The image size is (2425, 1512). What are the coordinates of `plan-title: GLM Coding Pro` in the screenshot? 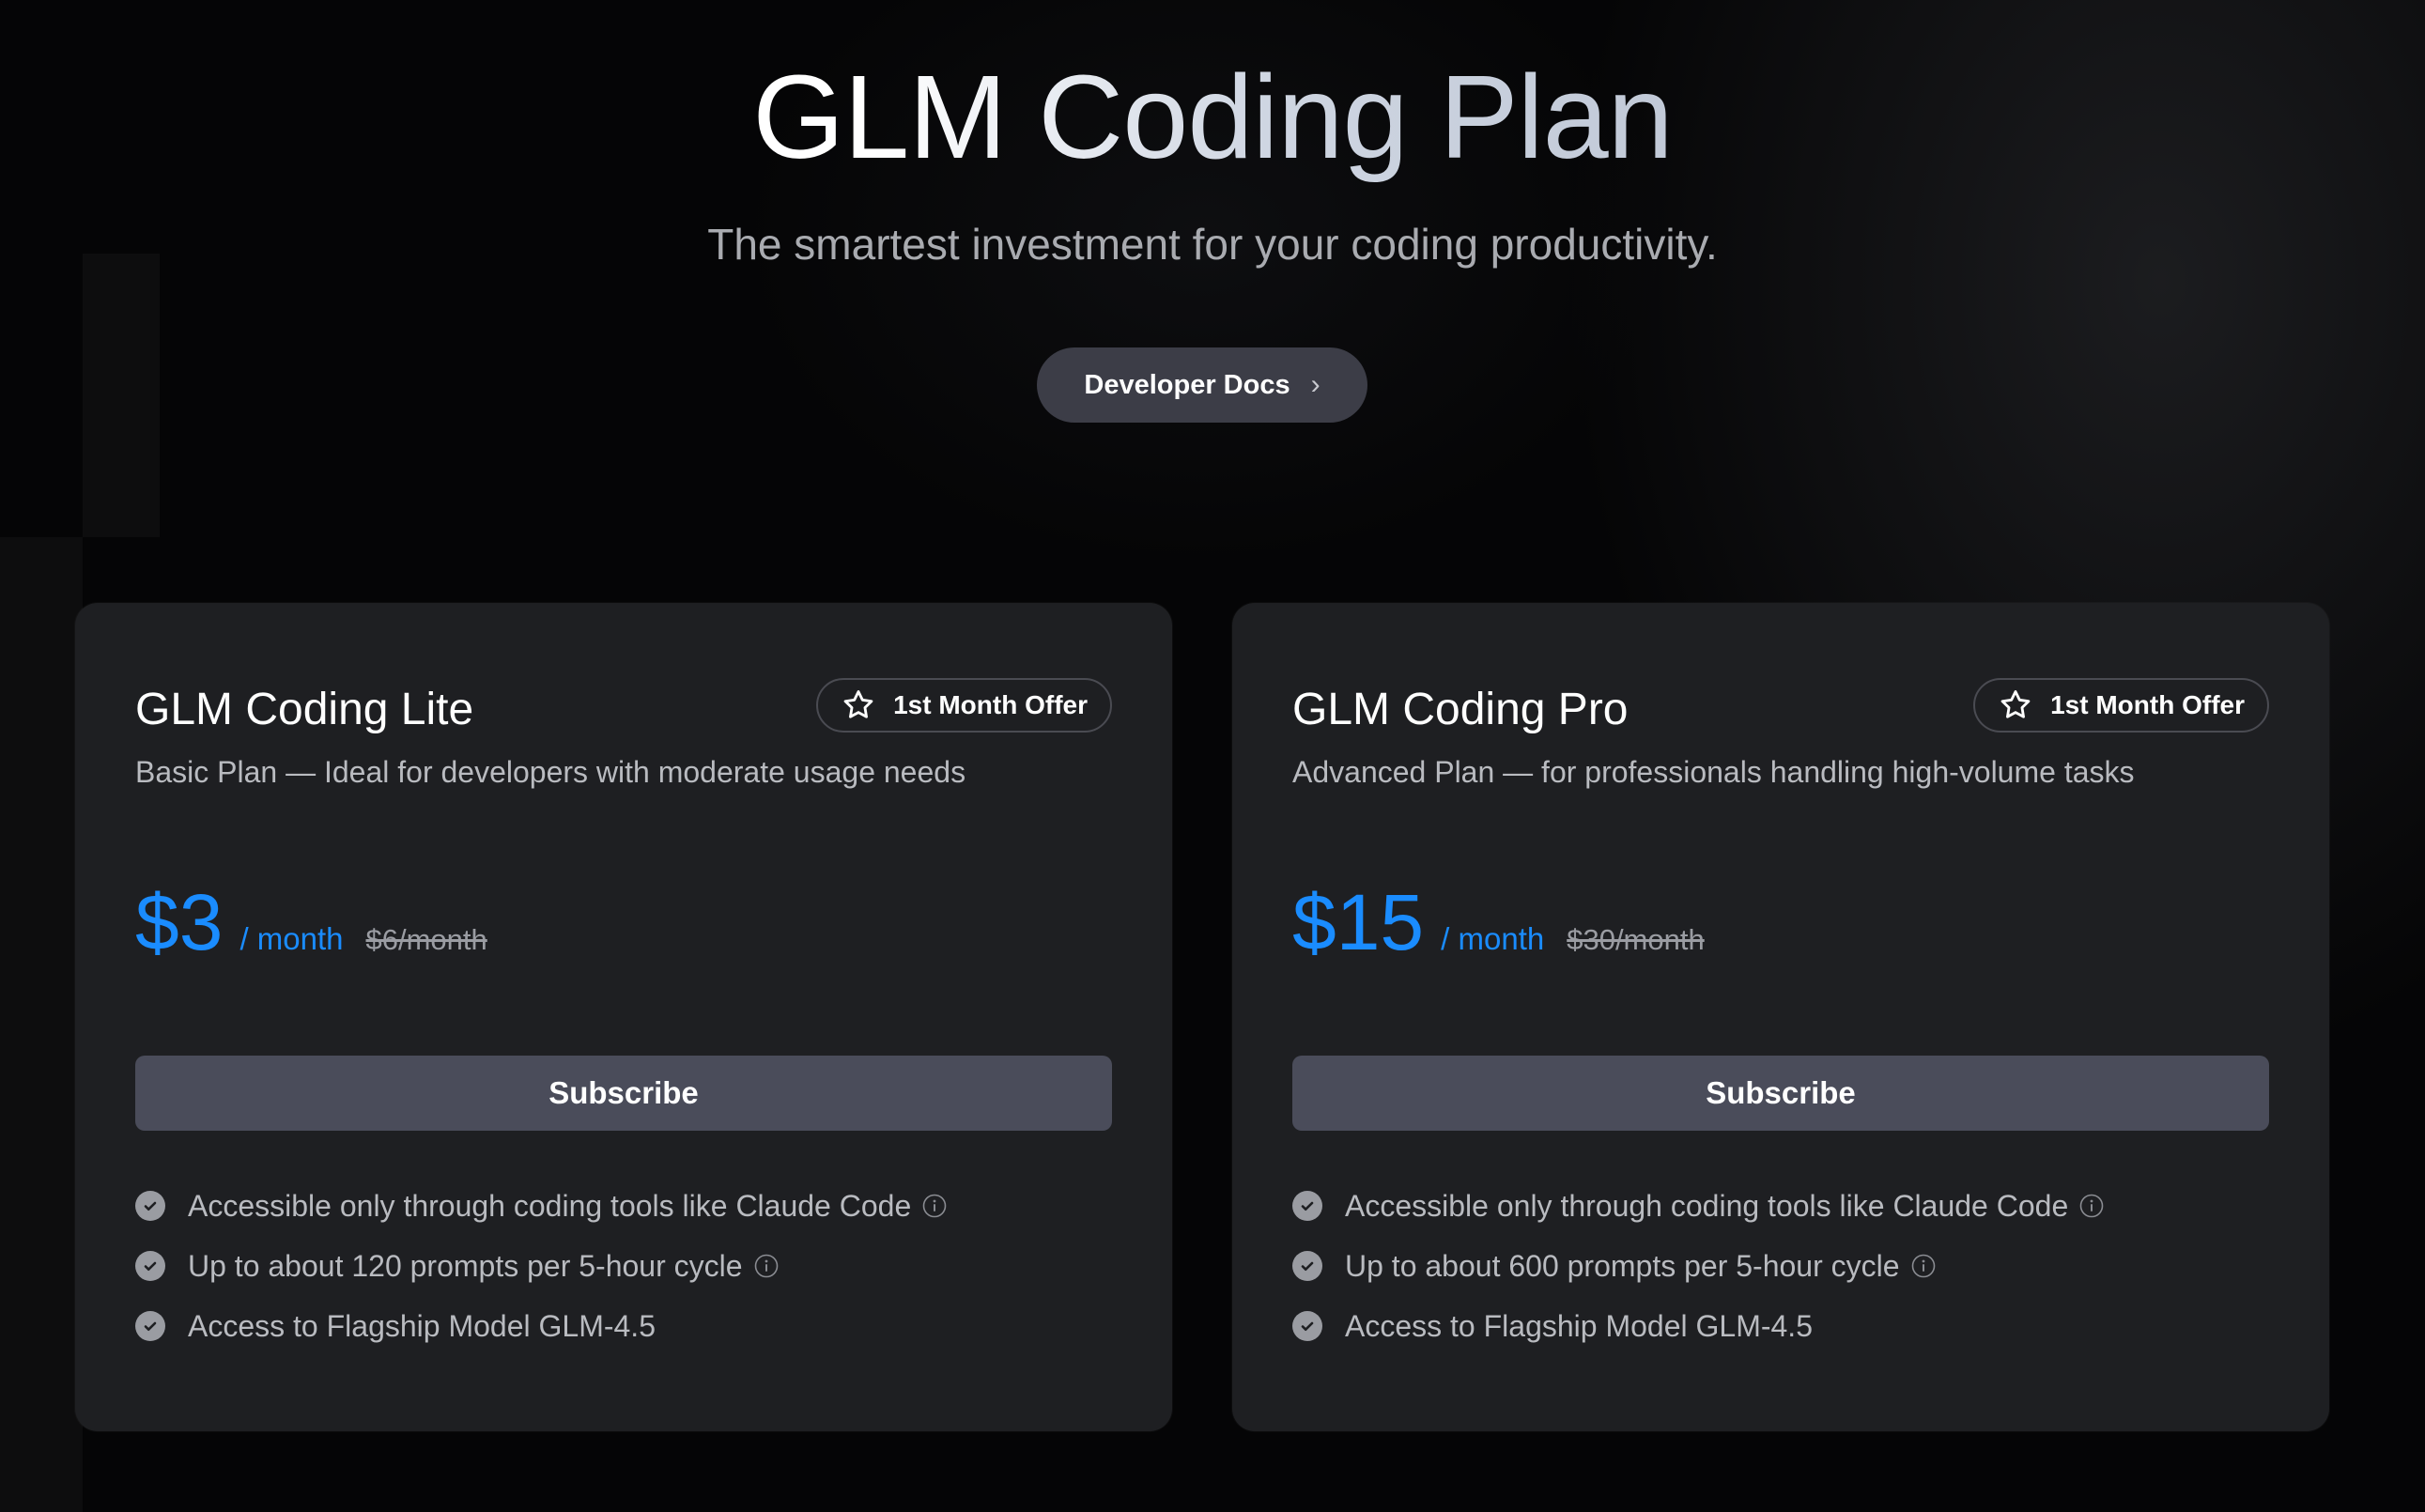 It's located at (1460, 710).